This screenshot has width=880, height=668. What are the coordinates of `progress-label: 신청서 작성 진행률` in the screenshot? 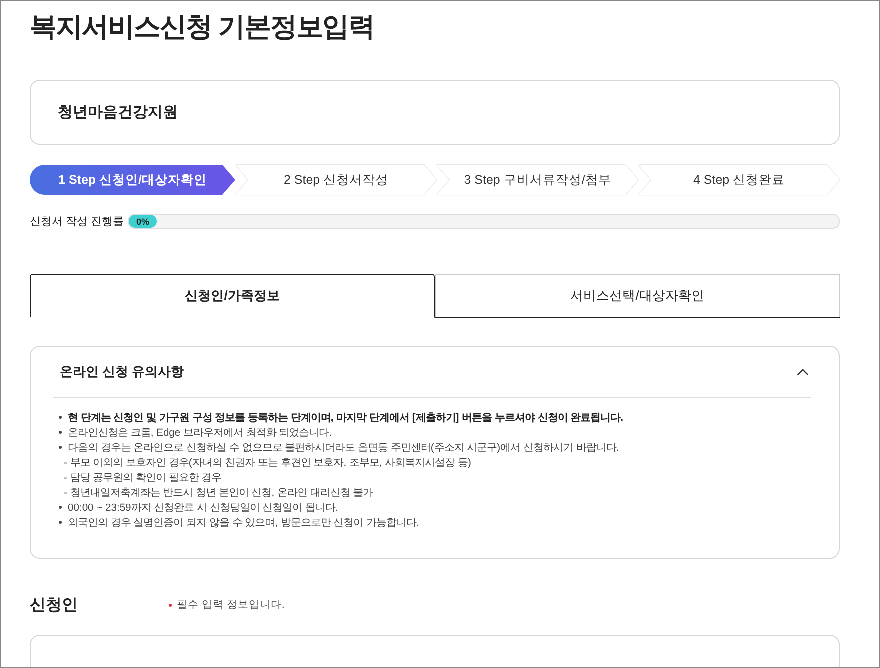 It's located at (78, 222).